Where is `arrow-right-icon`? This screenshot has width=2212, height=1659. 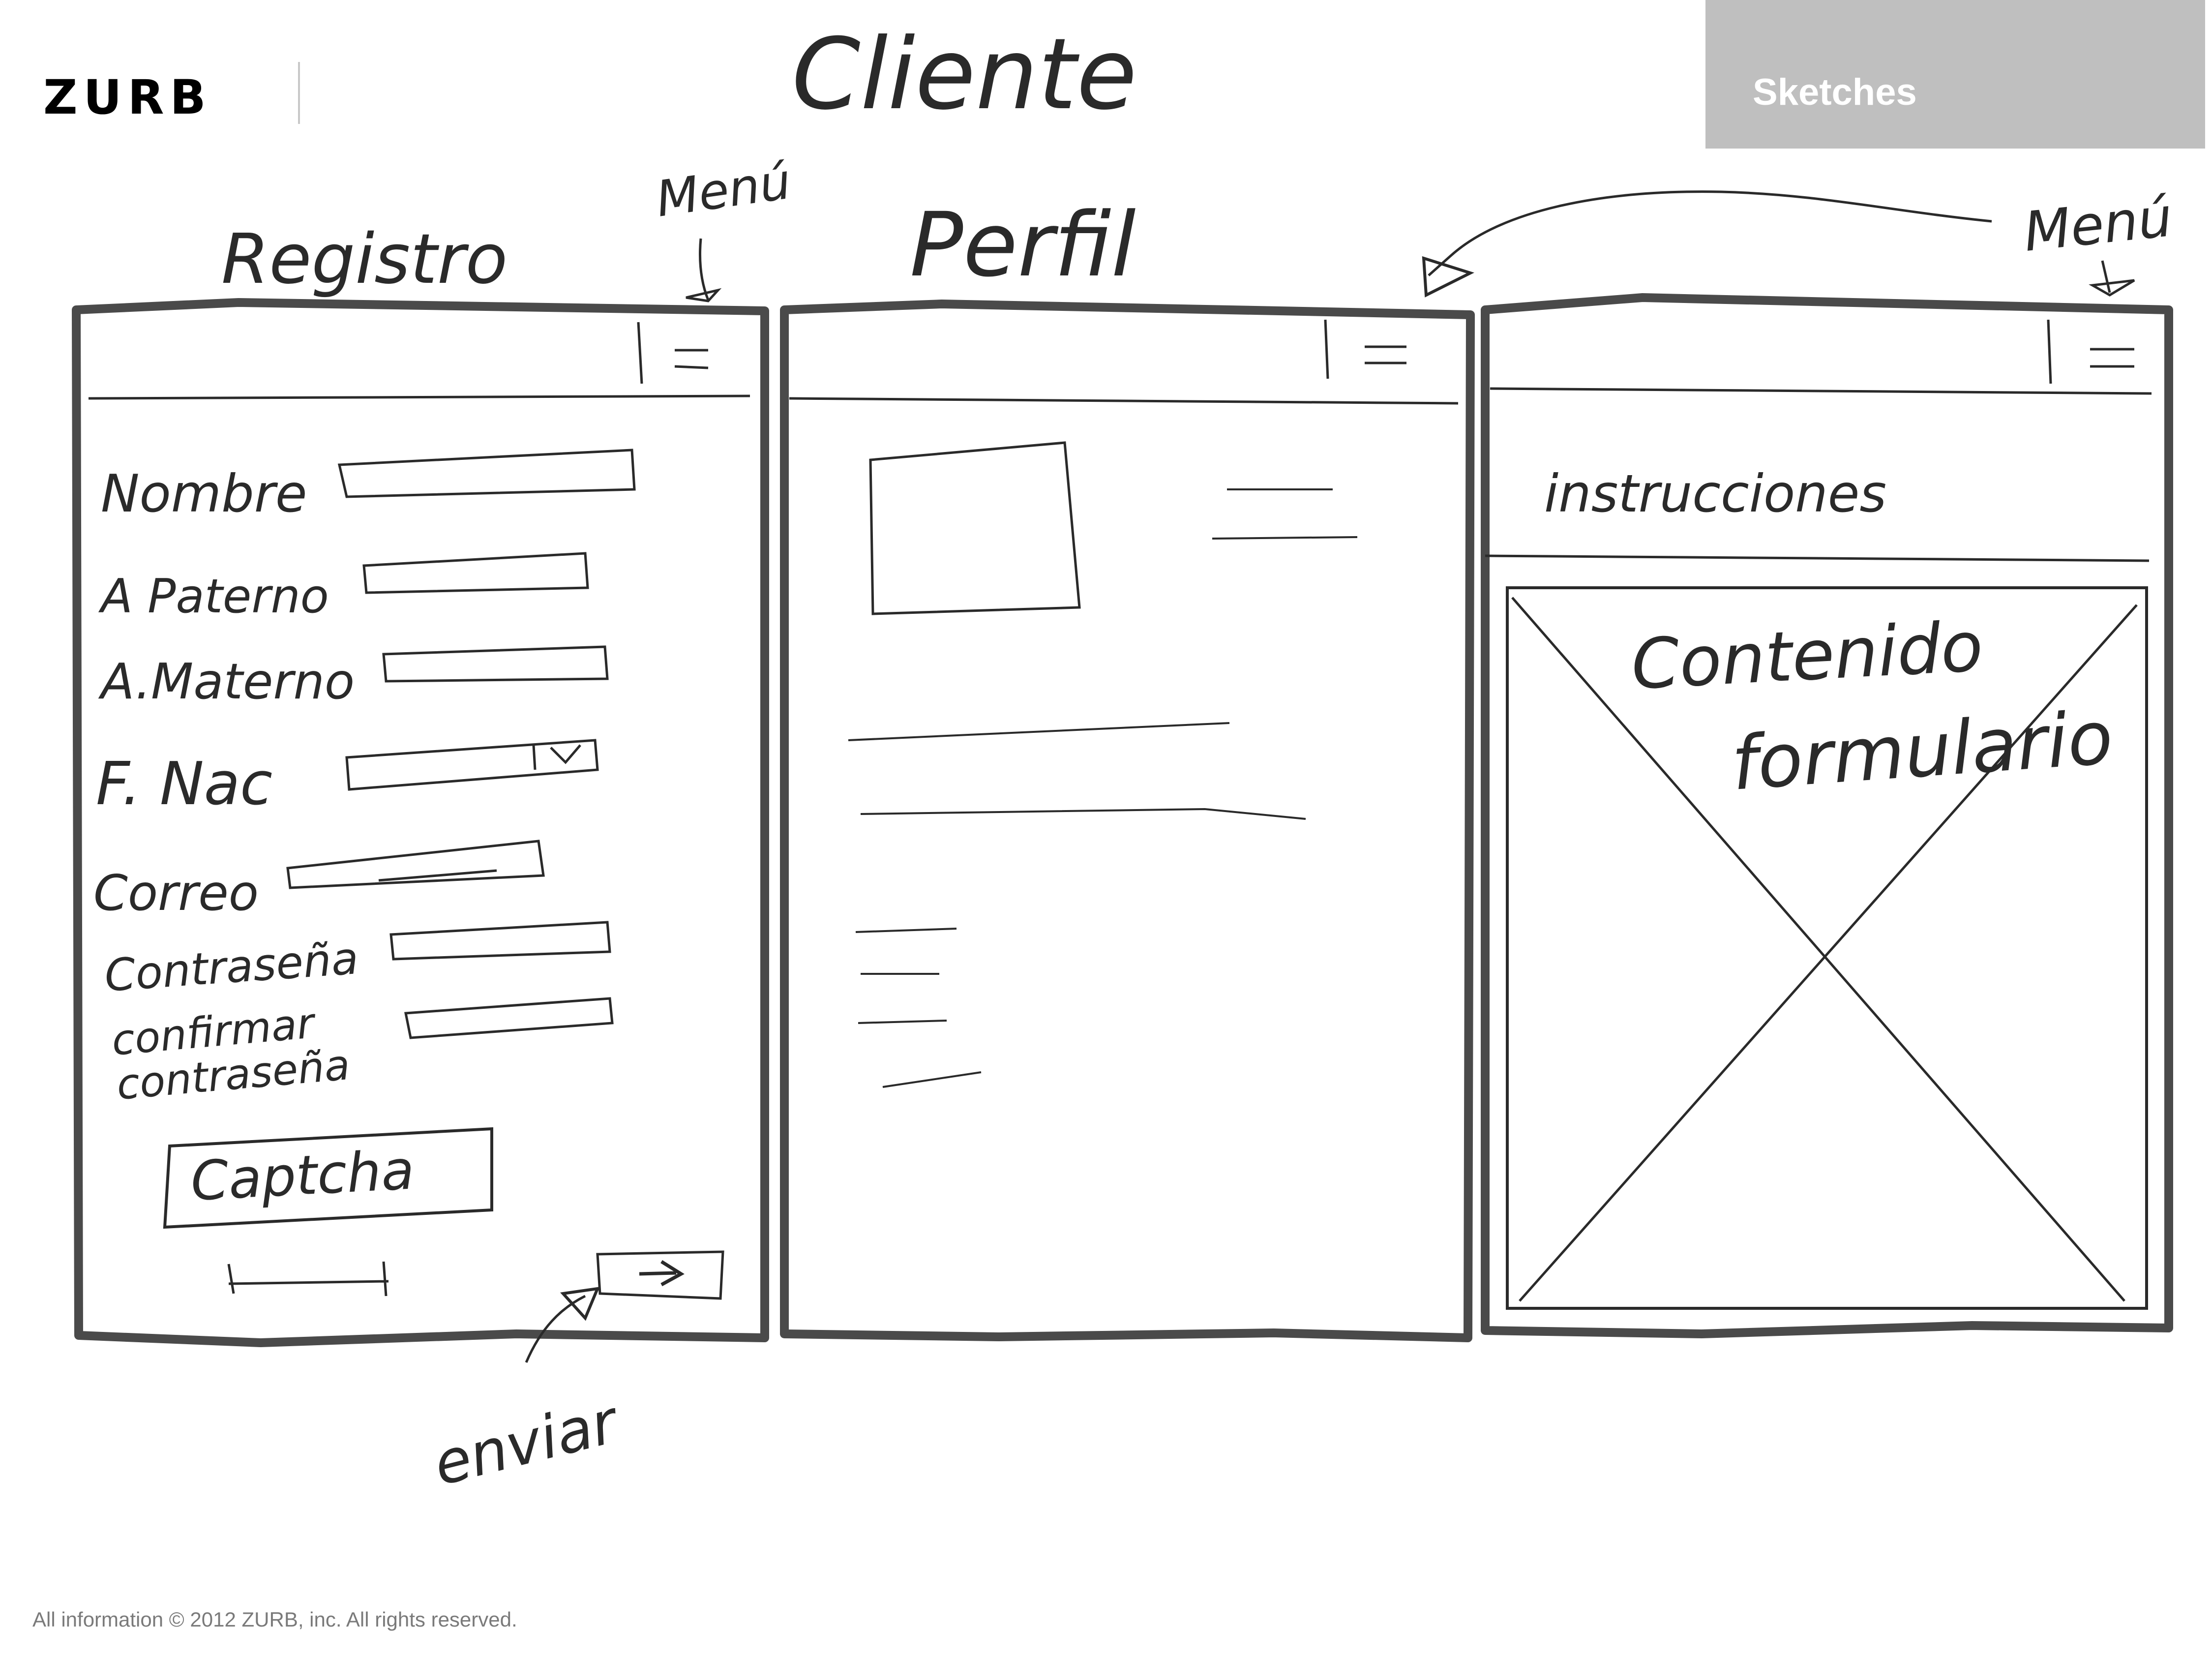 arrow-right-icon is located at coordinates (662, 1273).